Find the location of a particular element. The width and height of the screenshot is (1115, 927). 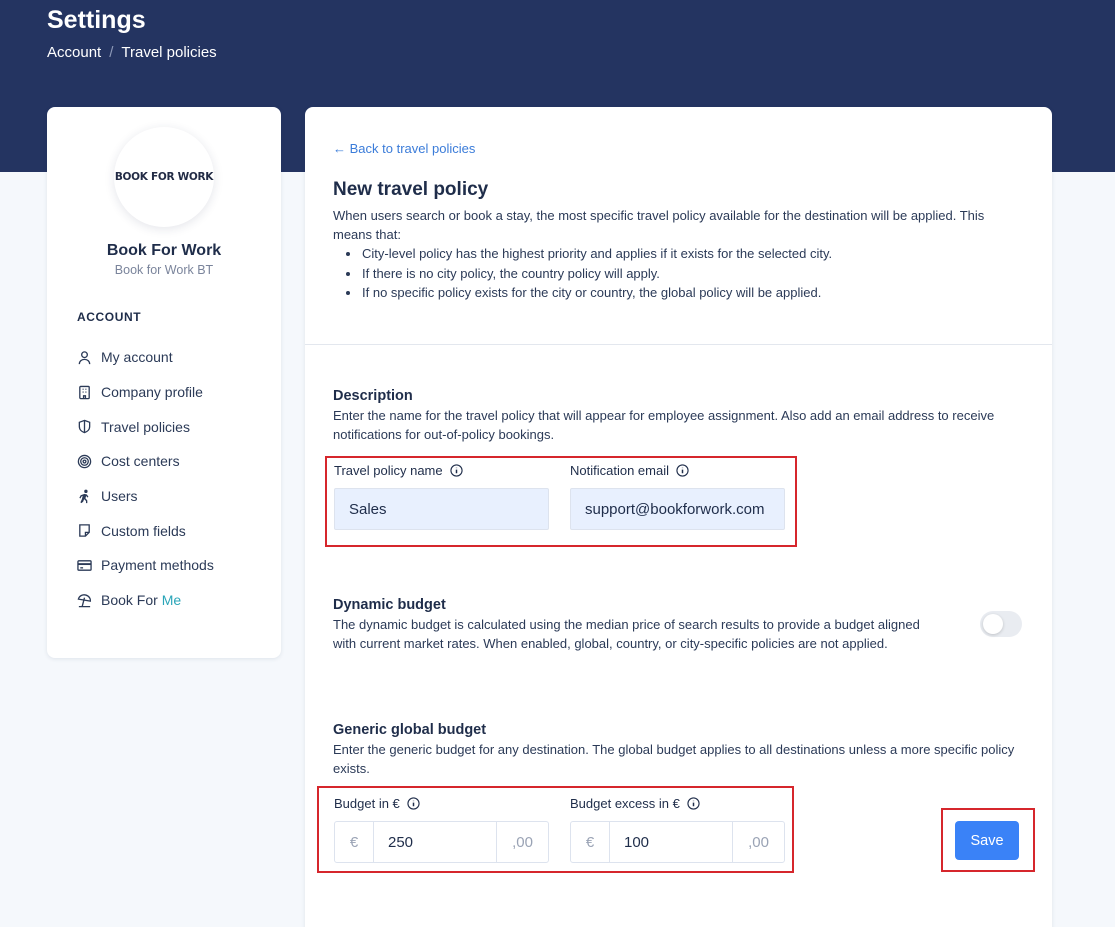

sidebar-item-label: Custom fields is located at coordinates (143, 530).